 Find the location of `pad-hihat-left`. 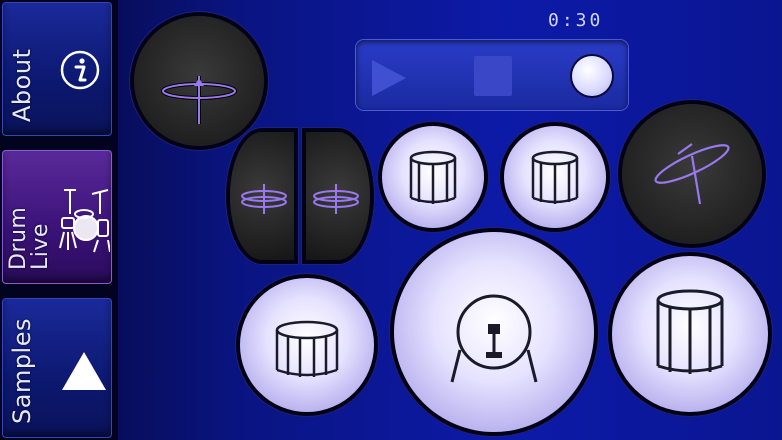

pad-hihat-left is located at coordinates (262, 196).